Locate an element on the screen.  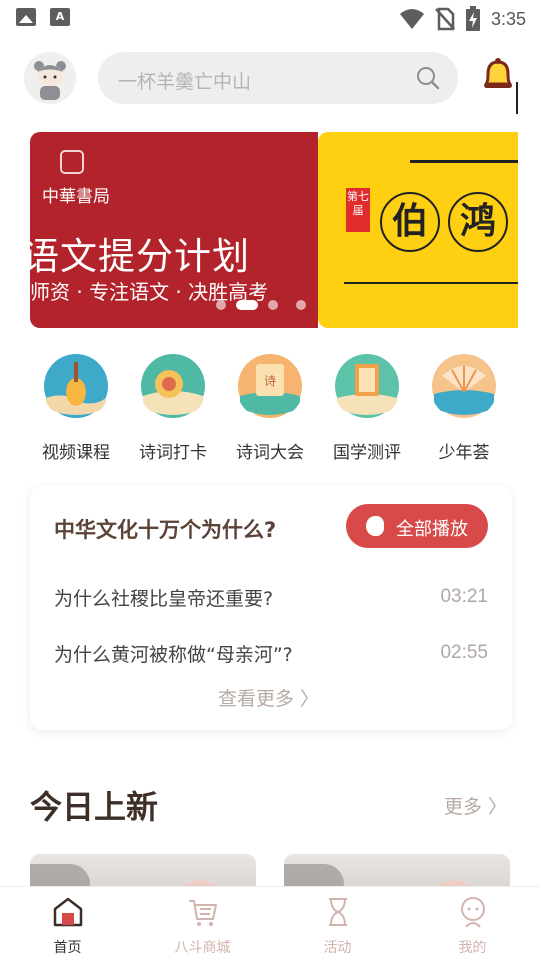
avatar is located at coordinates (50, 78).